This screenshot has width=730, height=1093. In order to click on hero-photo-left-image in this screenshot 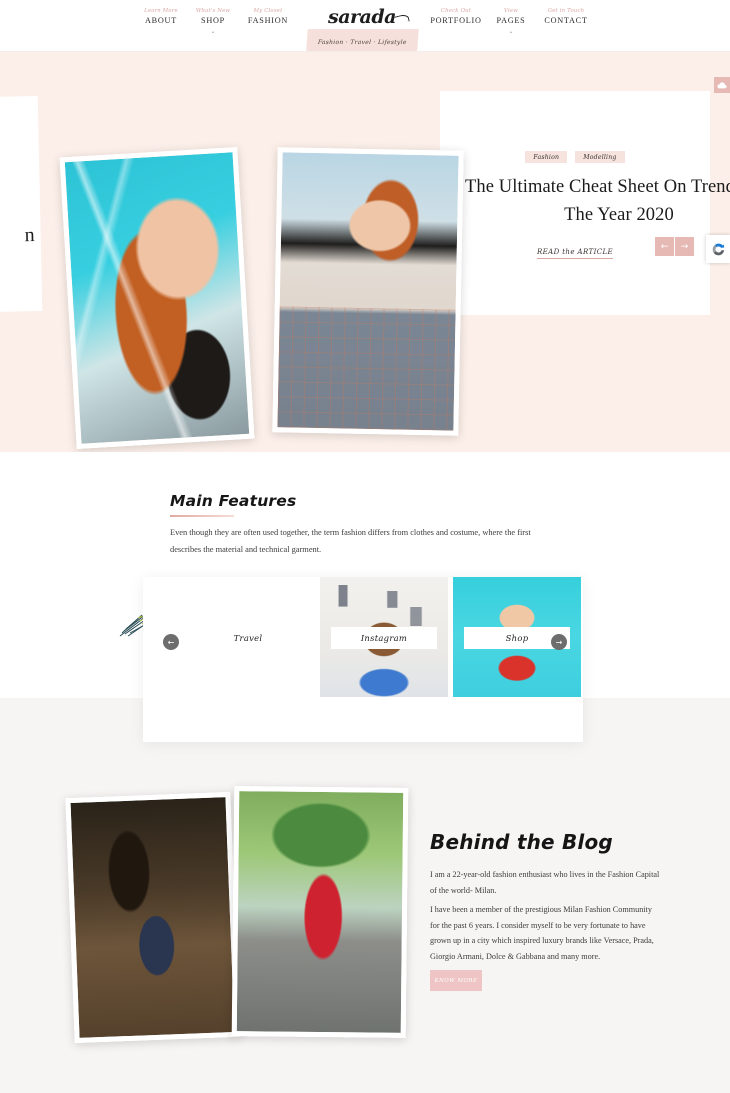, I will do `click(157, 298)`.